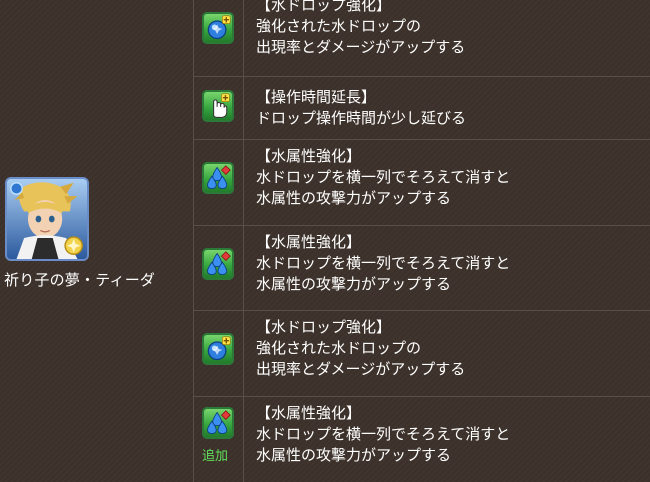  What do you see at coordinates (451, 108) in the screenshot?
I see `awakening-text: 【操作時間延長】 ドロップ操作時間が少し延びる` at bounding box center [451, 108].